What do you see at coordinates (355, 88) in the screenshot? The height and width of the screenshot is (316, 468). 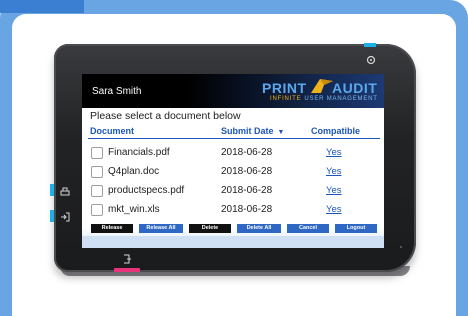 I see `brand-audit-text: AUDIT` at bounding box center [355, 88].